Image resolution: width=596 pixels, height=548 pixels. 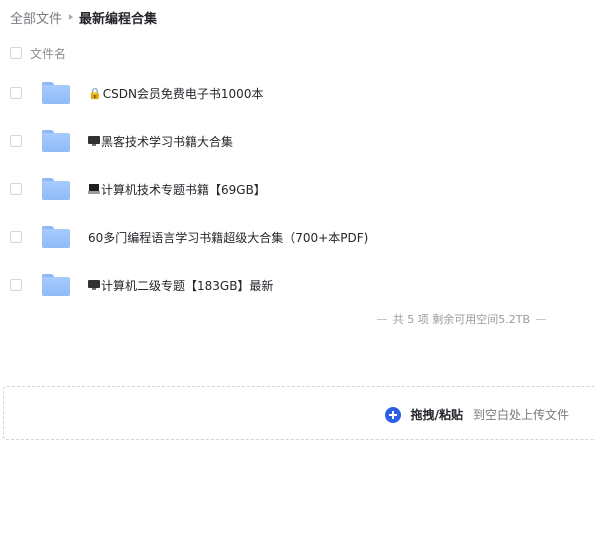 I want to click on file-name: 🔒 CSDN会员免费电子书1000本, so click(x=175, y=93).